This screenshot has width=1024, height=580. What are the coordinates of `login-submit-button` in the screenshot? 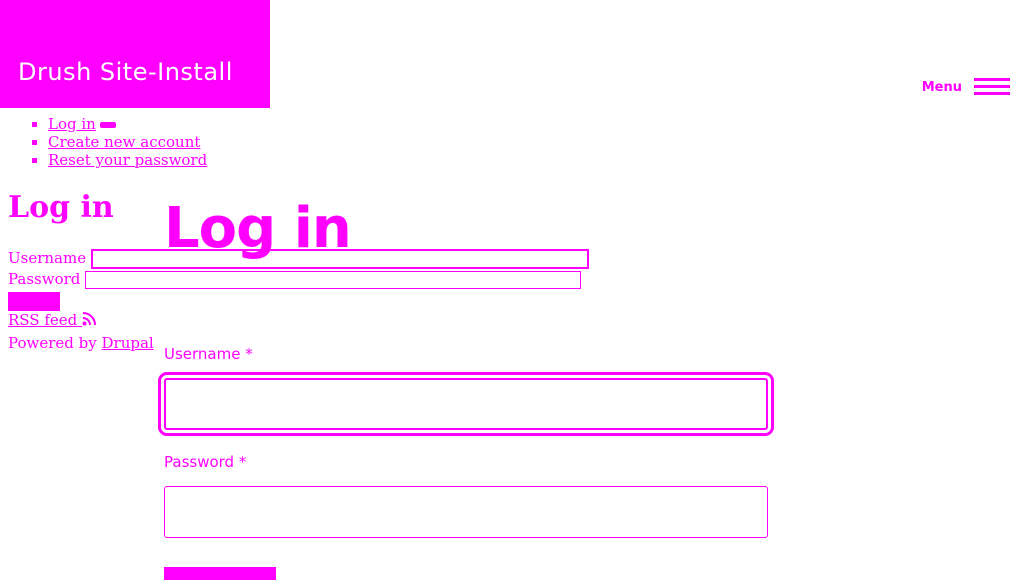 It's located at (220, 573).